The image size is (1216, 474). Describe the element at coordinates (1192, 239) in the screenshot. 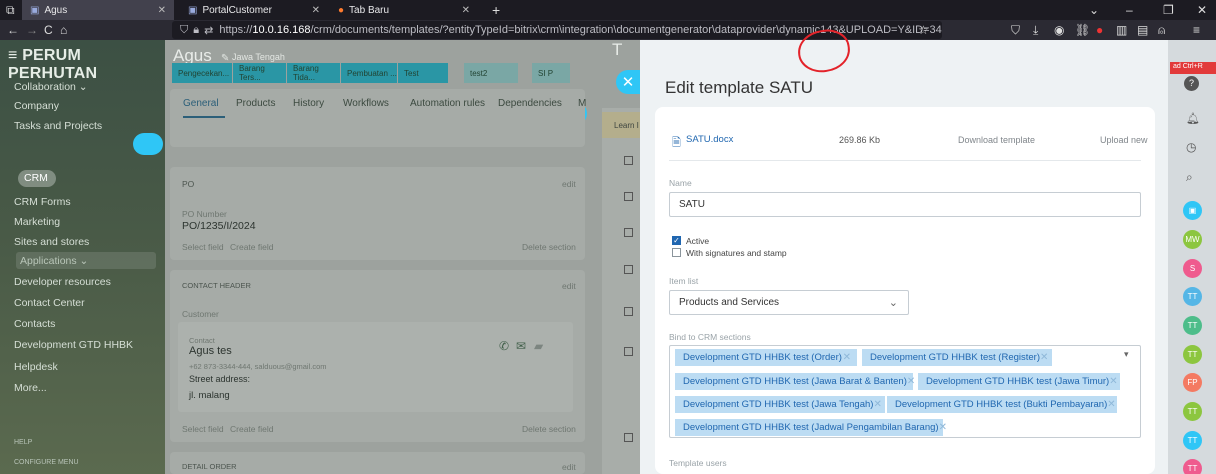

I see `avatar: MW` at that location.